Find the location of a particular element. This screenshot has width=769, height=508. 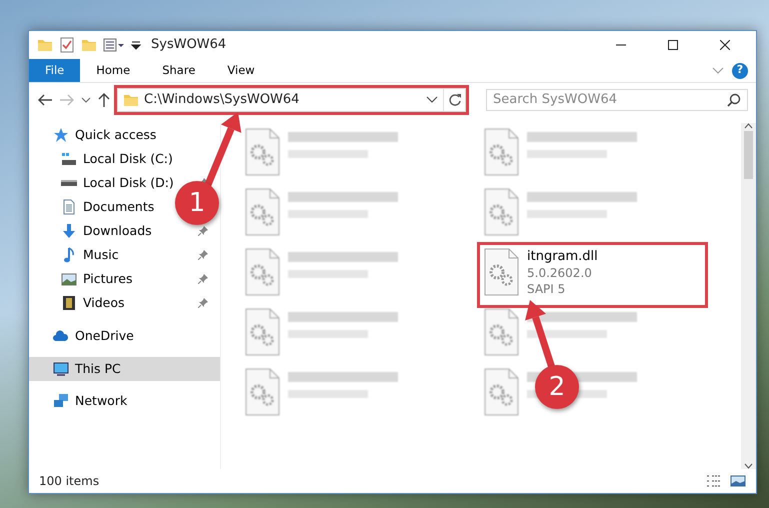

checklist-icon is located at coordinates (67, 45).